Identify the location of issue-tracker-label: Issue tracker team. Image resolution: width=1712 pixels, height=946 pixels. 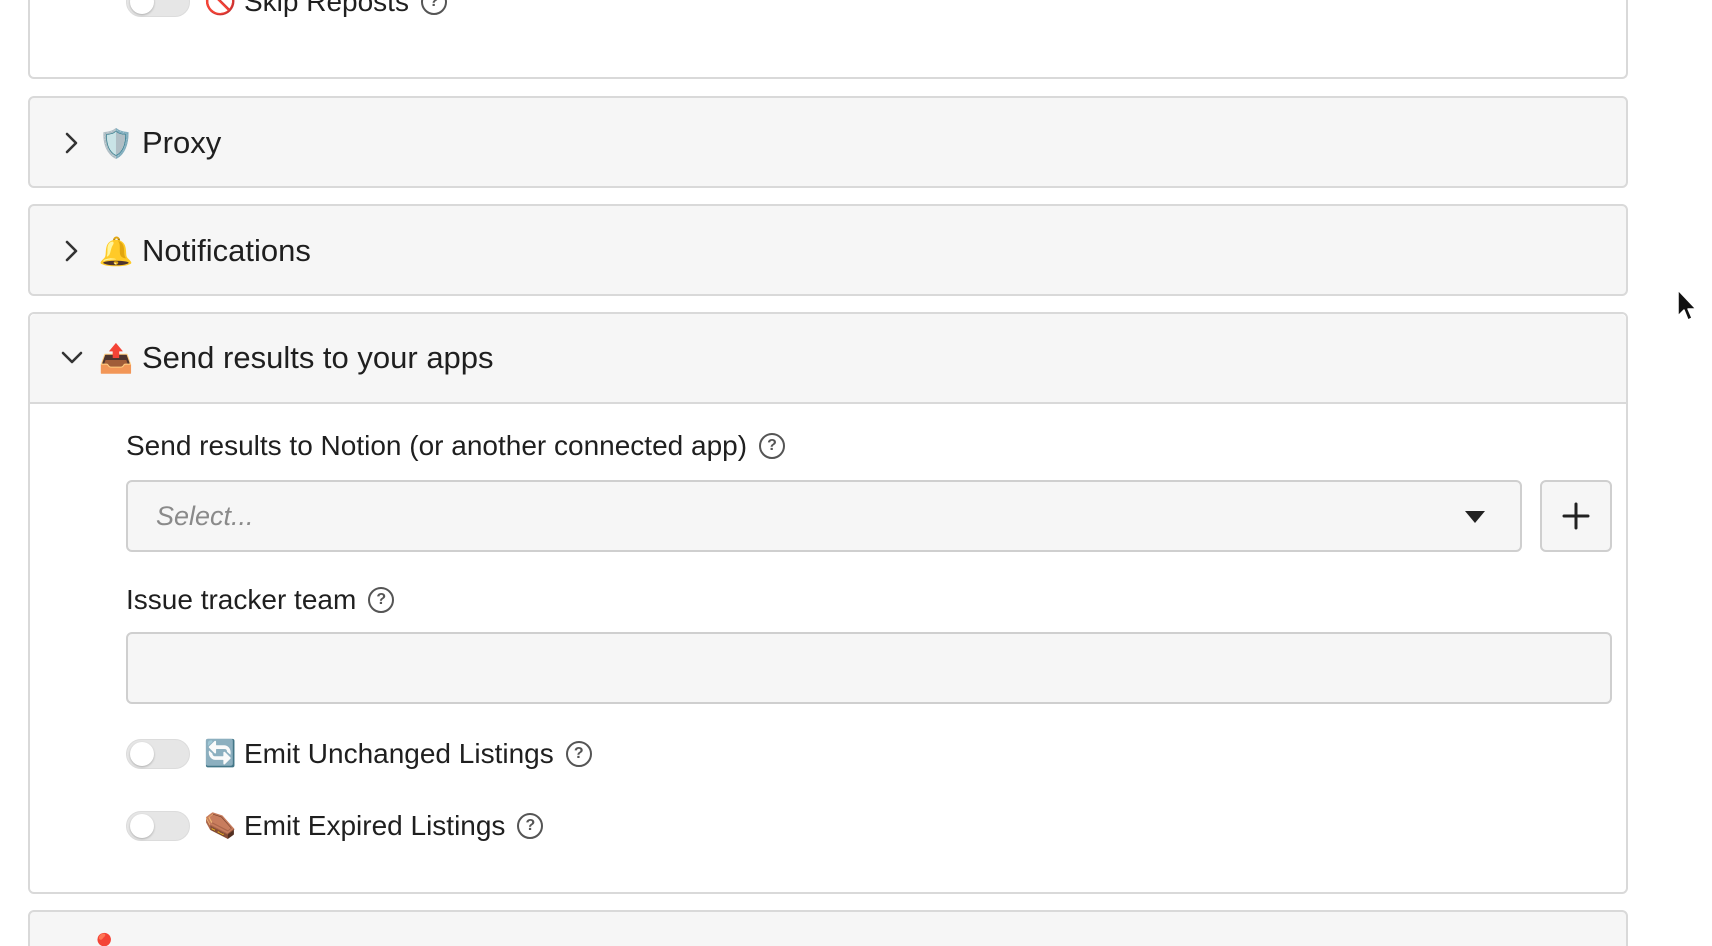
(241, 599).